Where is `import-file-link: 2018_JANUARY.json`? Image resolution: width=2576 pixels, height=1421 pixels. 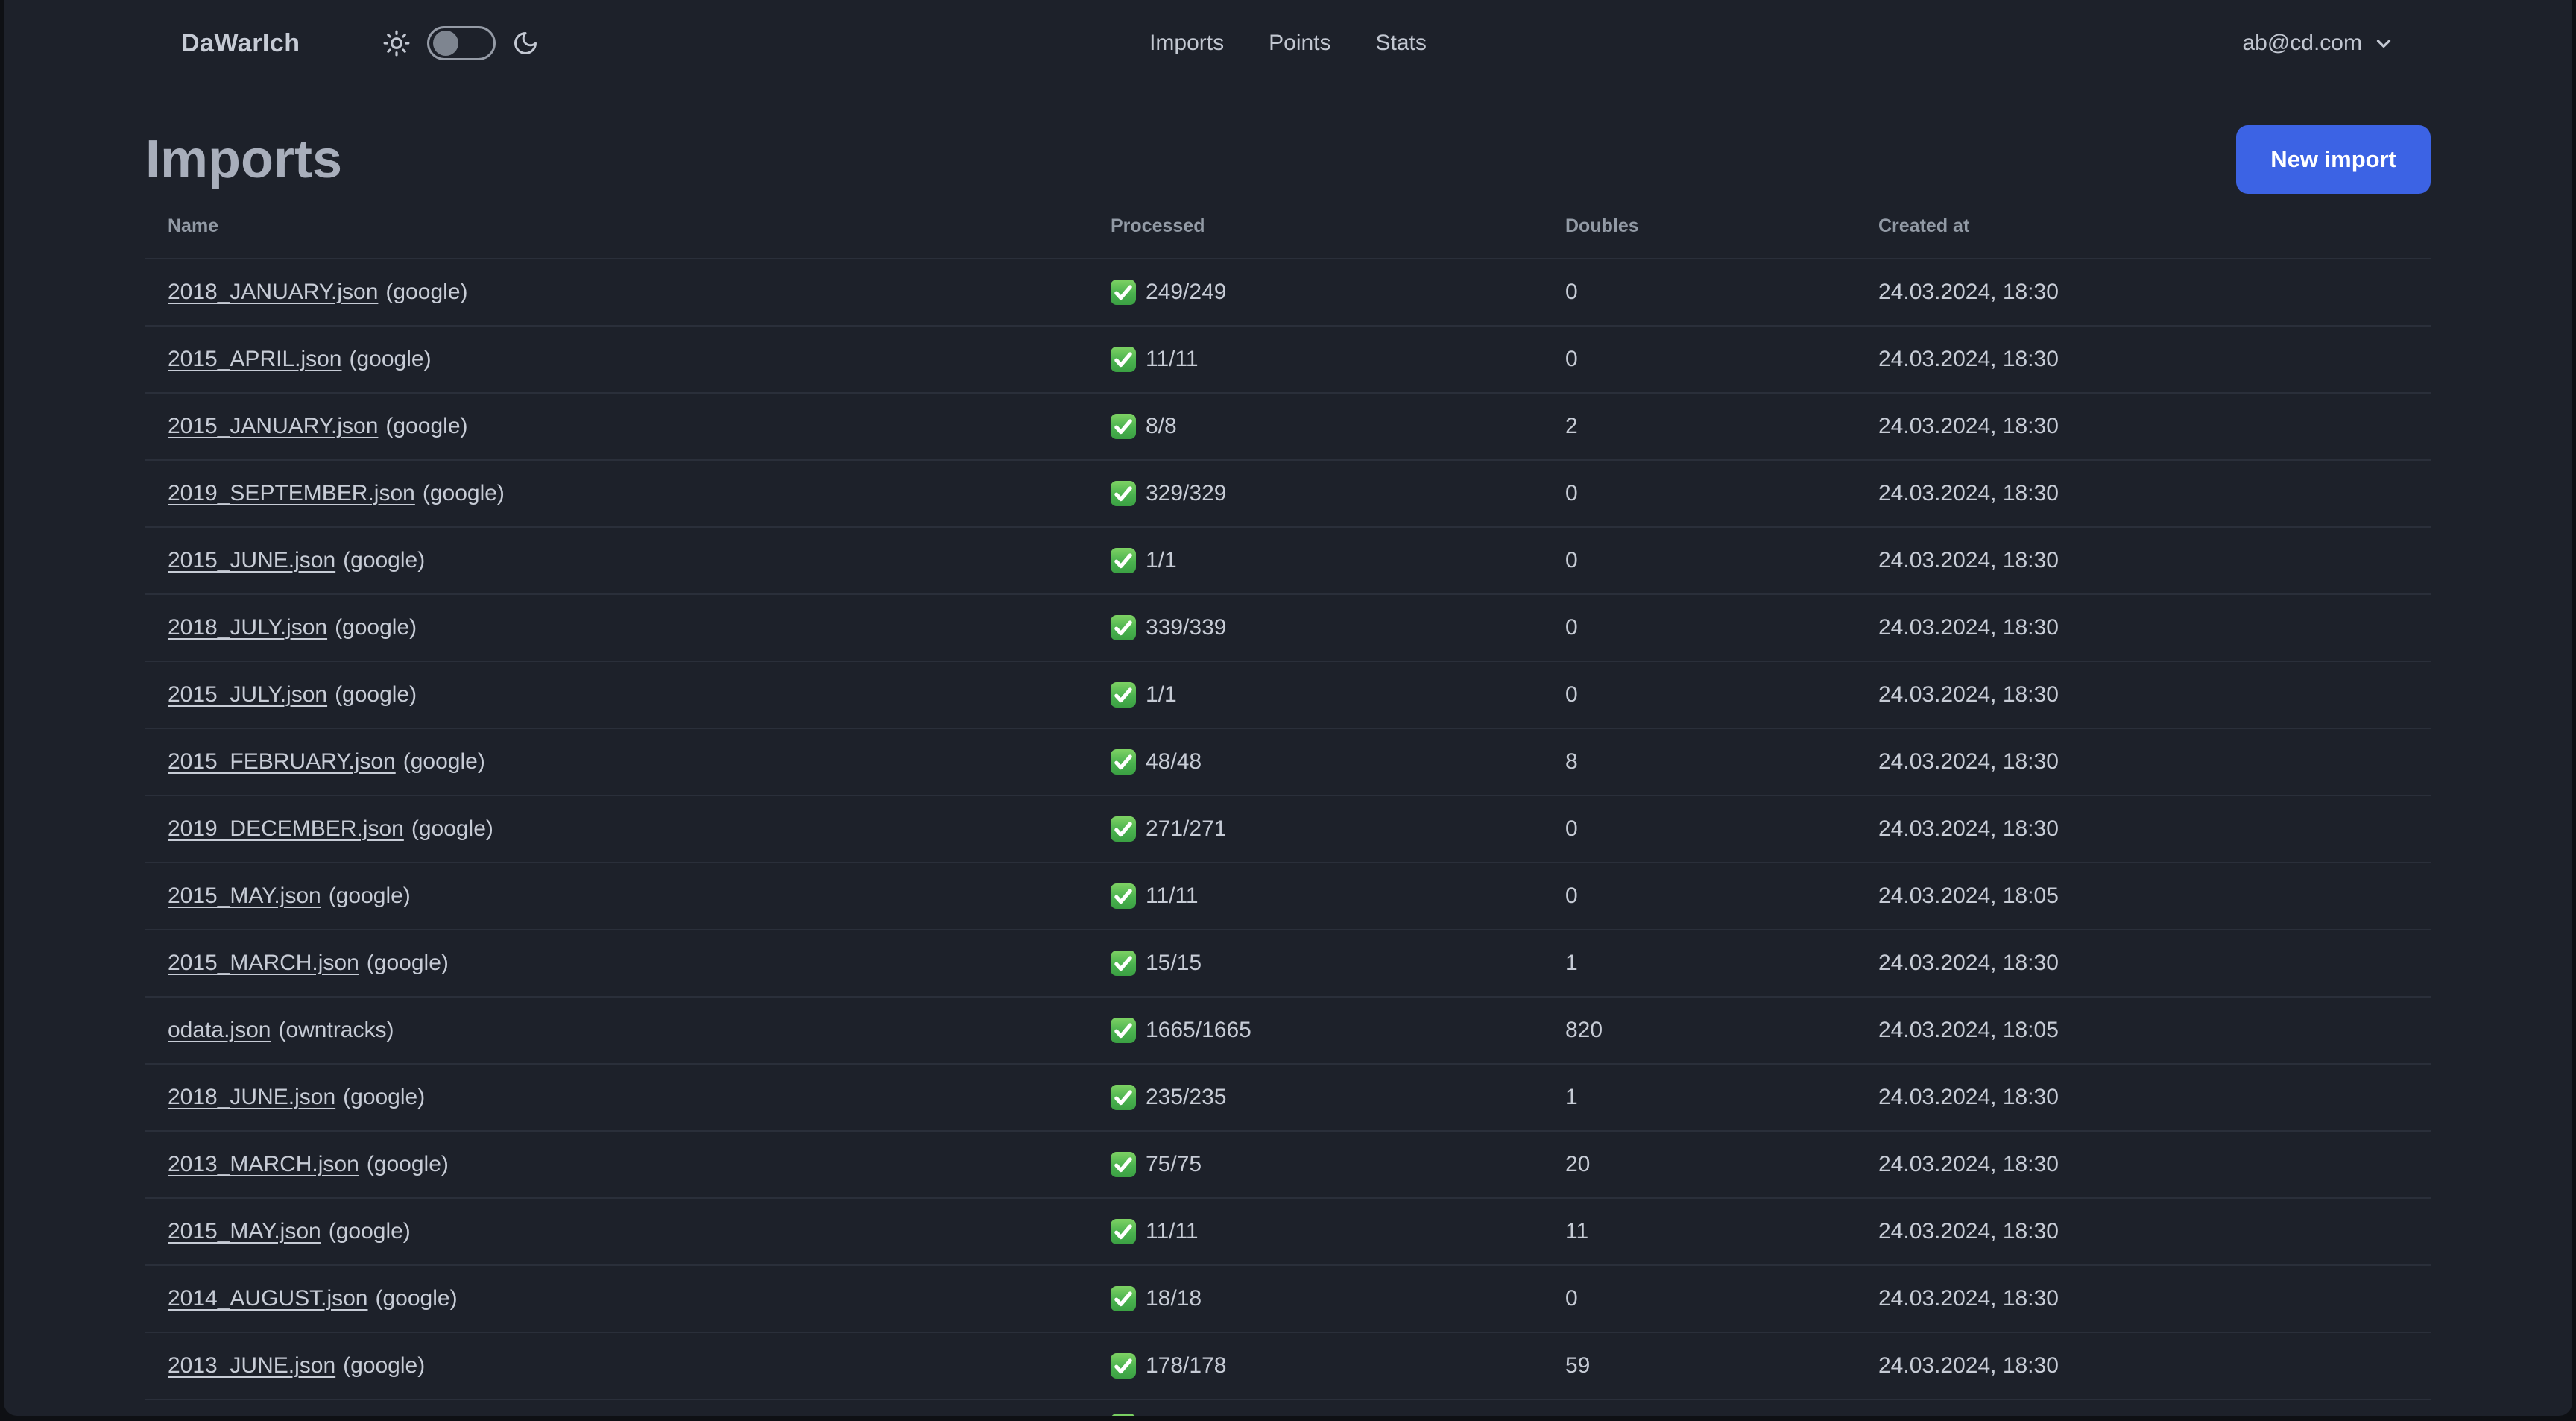 import-file-link: 2018_JANUARY.json is located at coordinates (273, 292).